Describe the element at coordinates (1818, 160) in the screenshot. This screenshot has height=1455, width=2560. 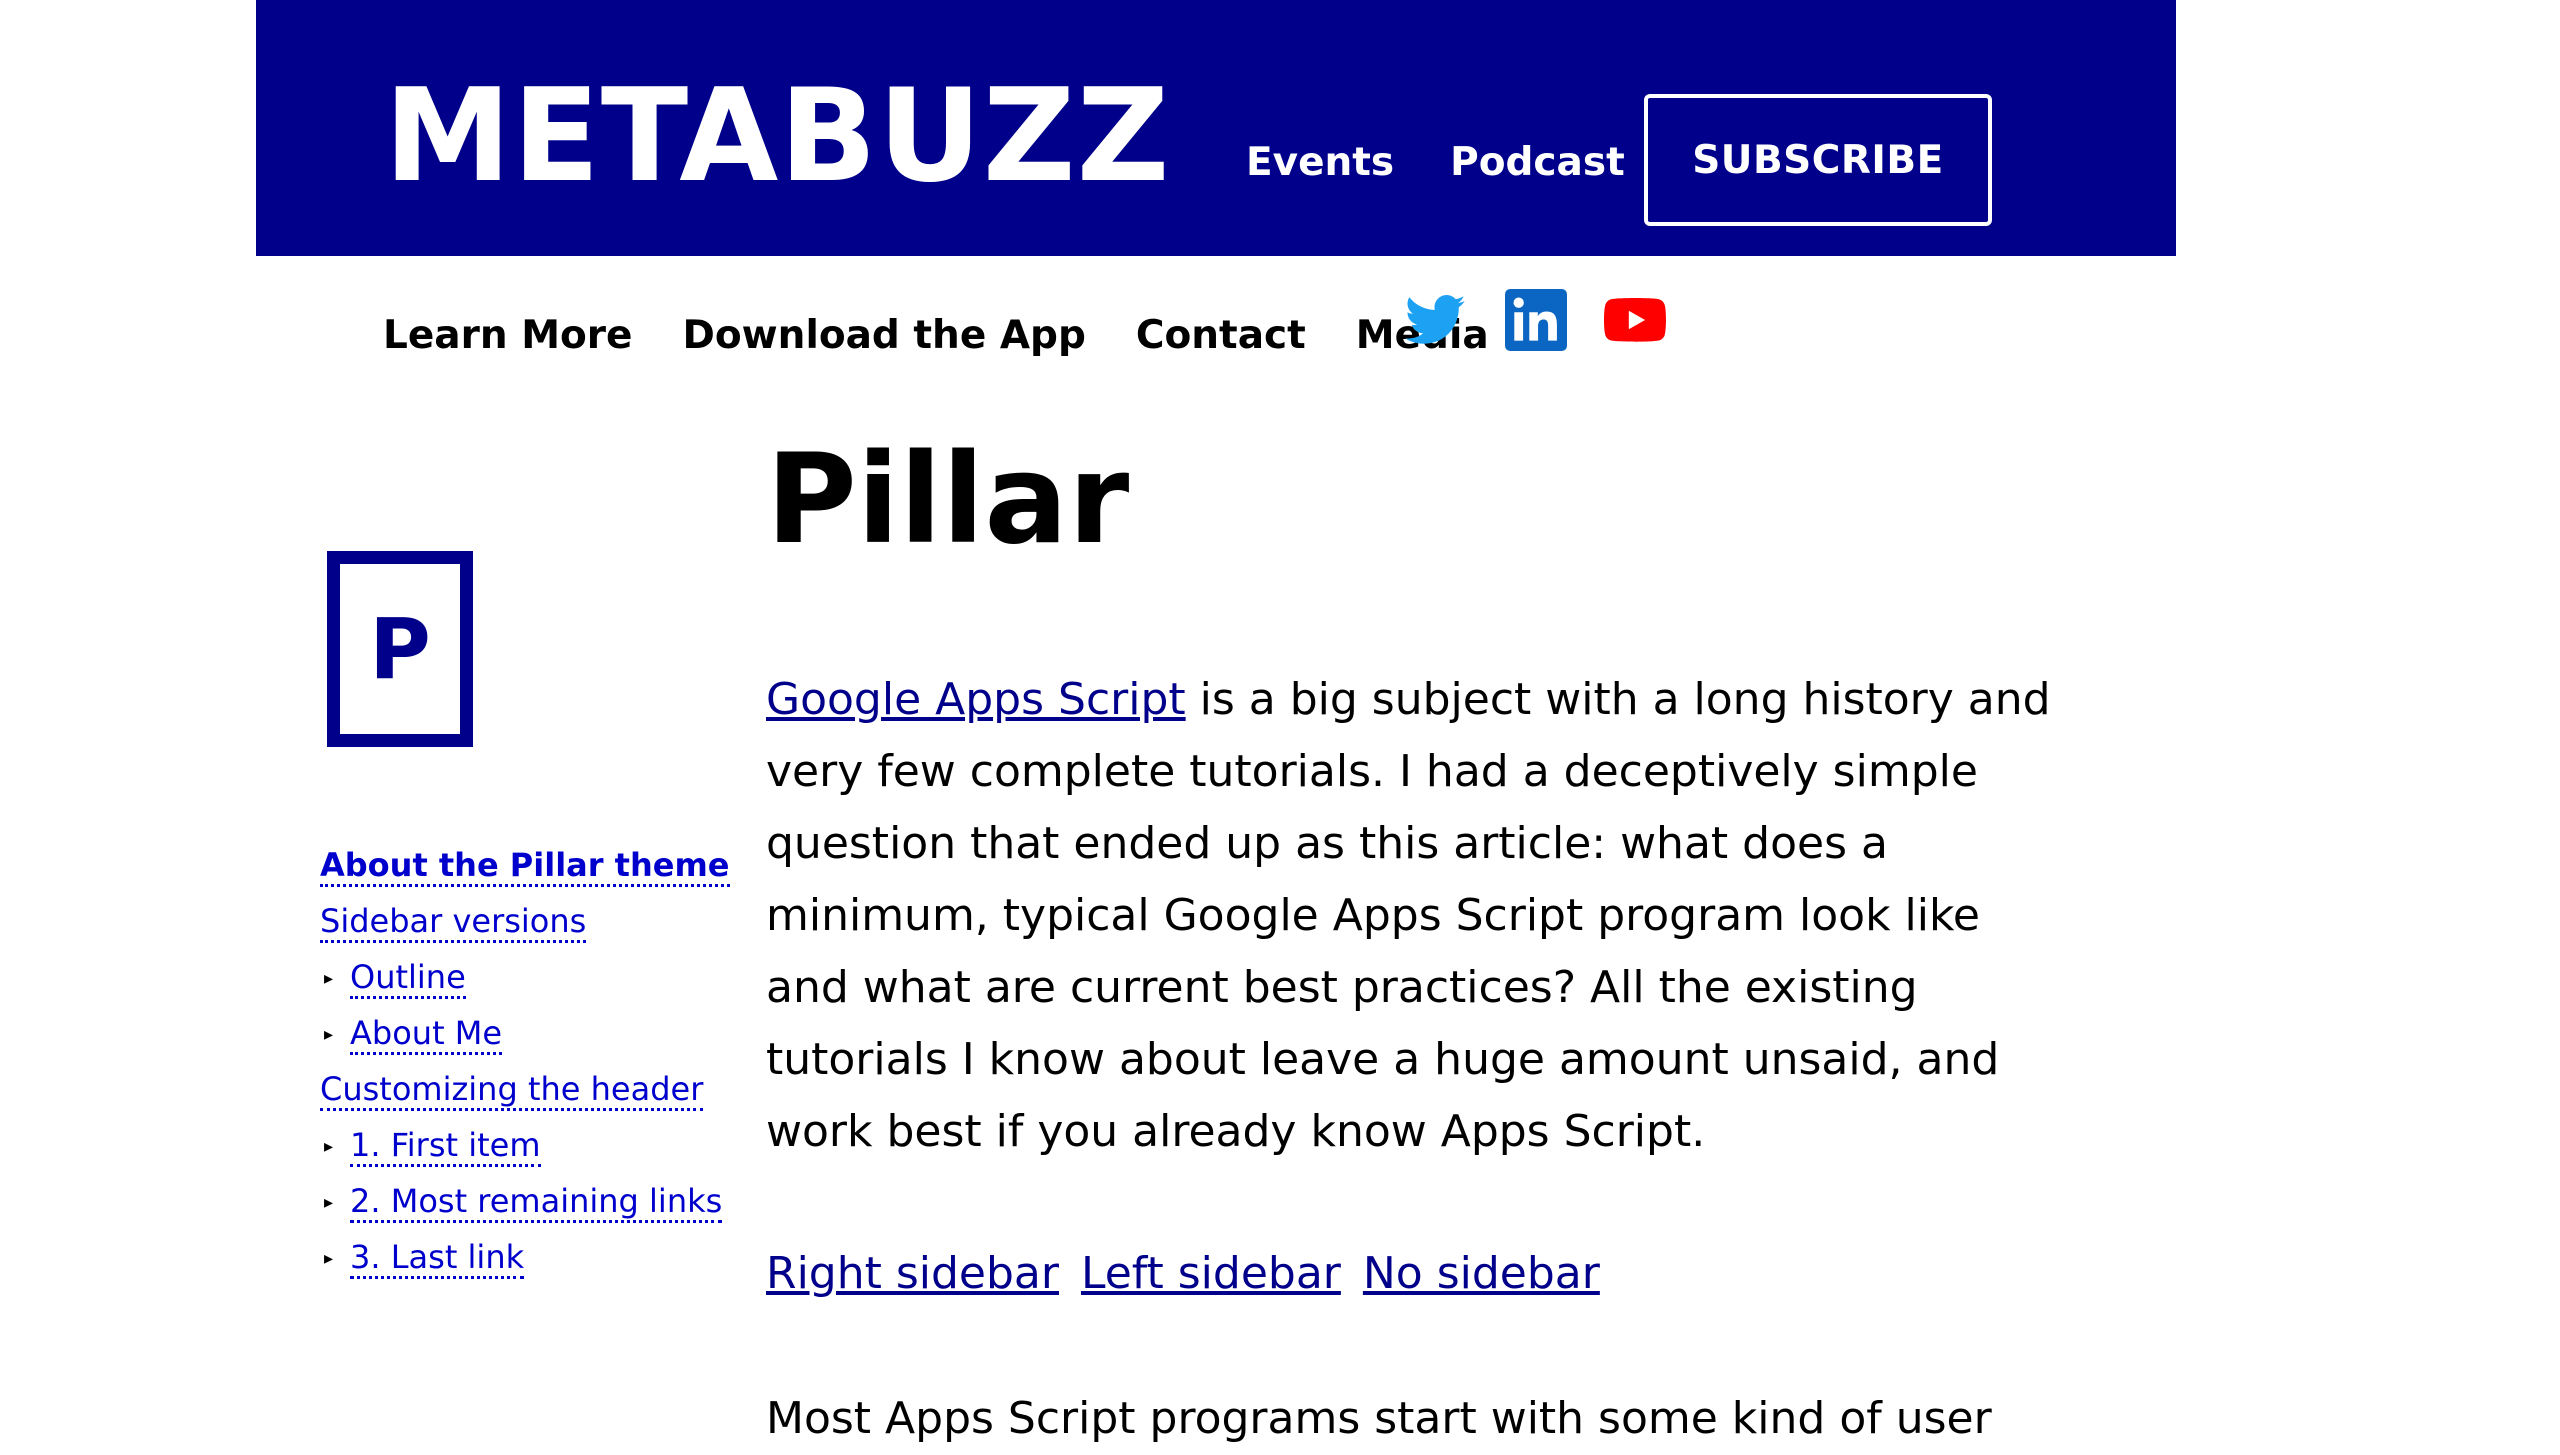
I see `subscribe-button: SUBSCRIBE` at that location.